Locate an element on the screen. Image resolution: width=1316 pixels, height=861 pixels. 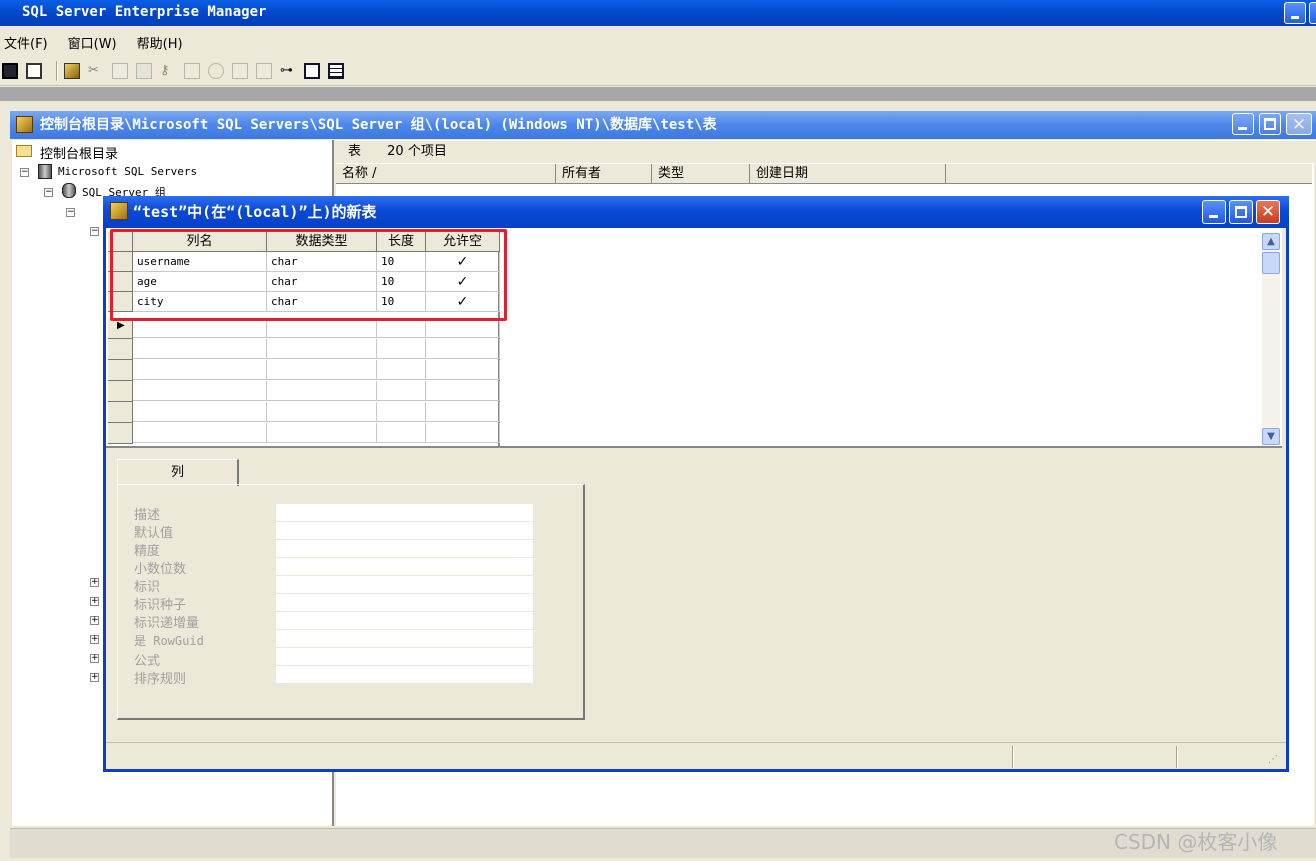
grid-icon is located at coordinates (336, 70).